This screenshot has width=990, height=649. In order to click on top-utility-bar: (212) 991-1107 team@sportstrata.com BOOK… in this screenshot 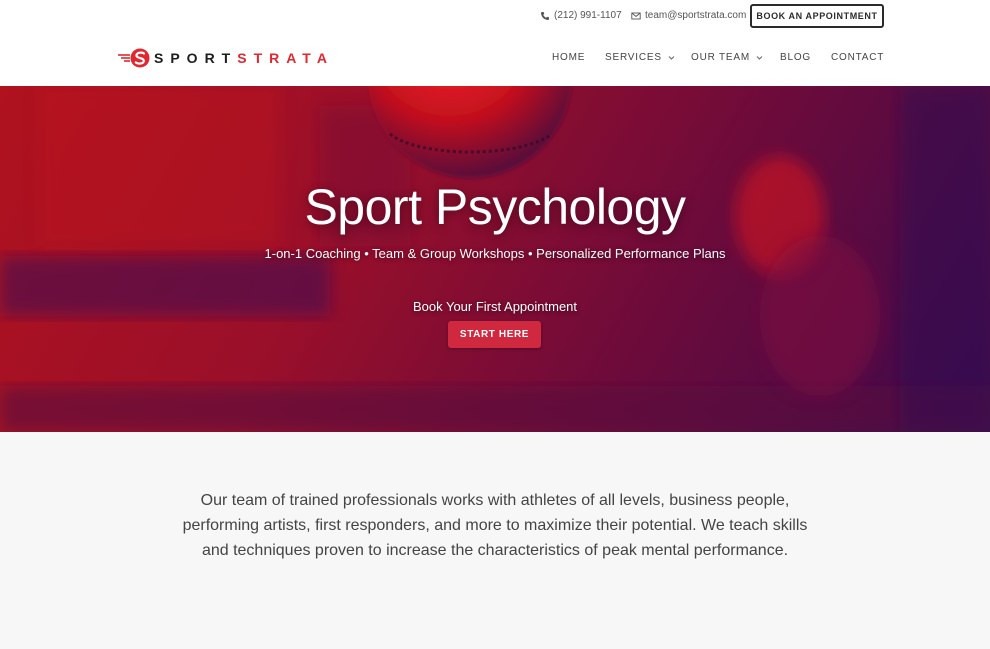, I will do `click(495, 17)`.